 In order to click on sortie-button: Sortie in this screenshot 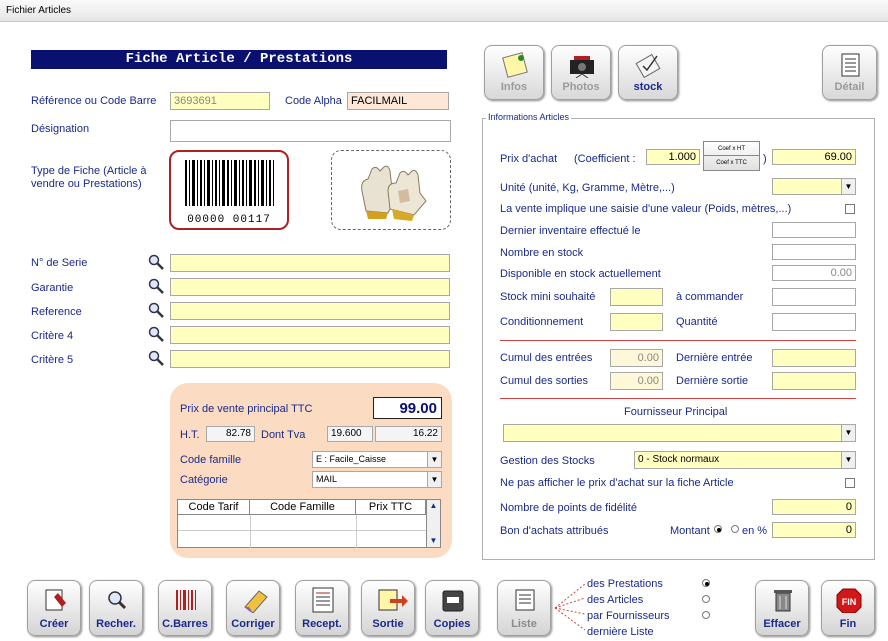, I will do `click(388, 608)`.